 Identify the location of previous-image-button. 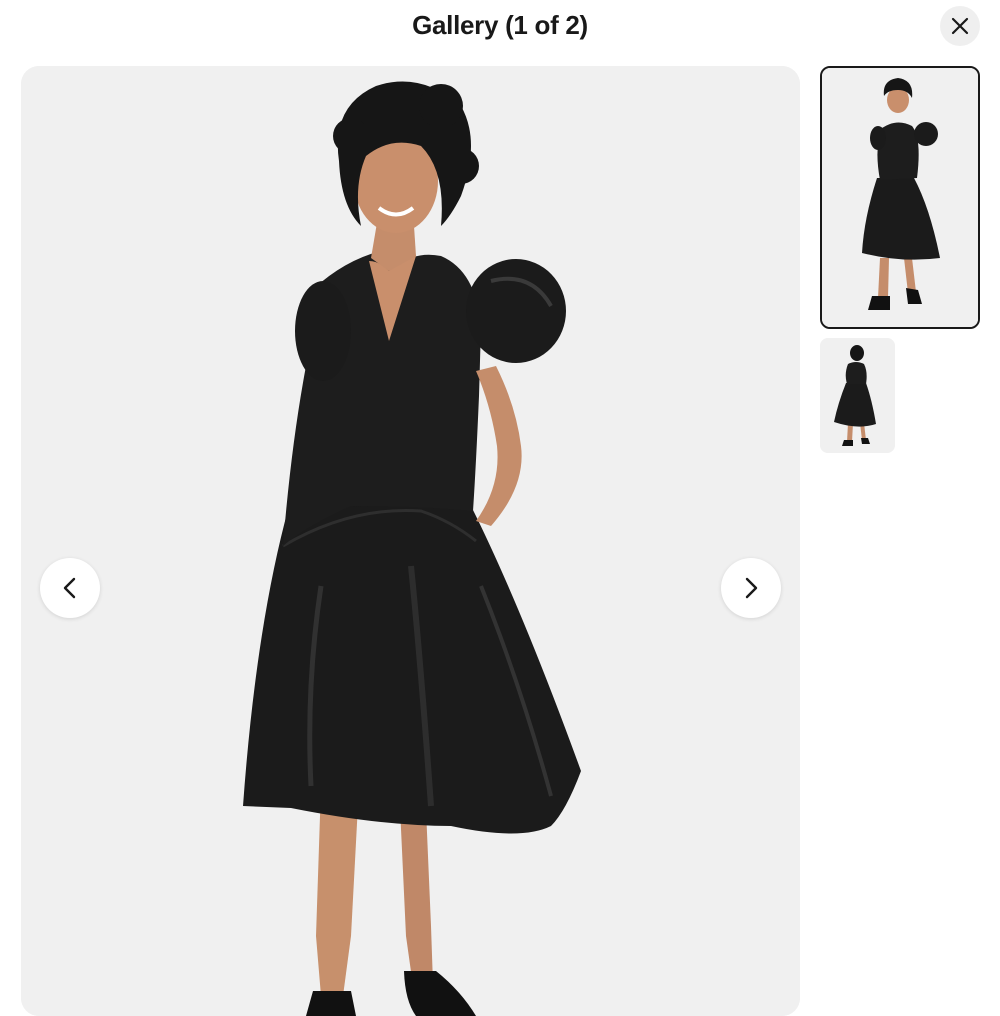
(70, 588).